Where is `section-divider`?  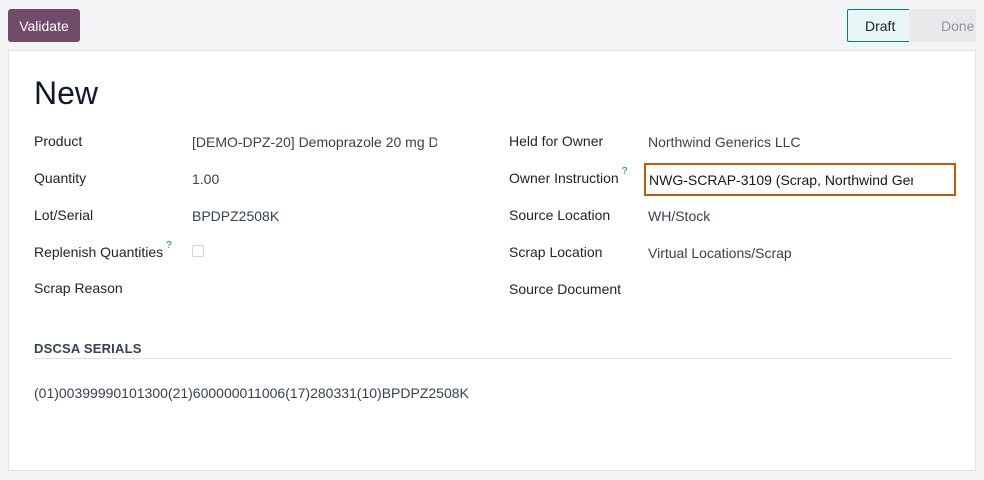 section-divider is located at coordinates (493, 358).